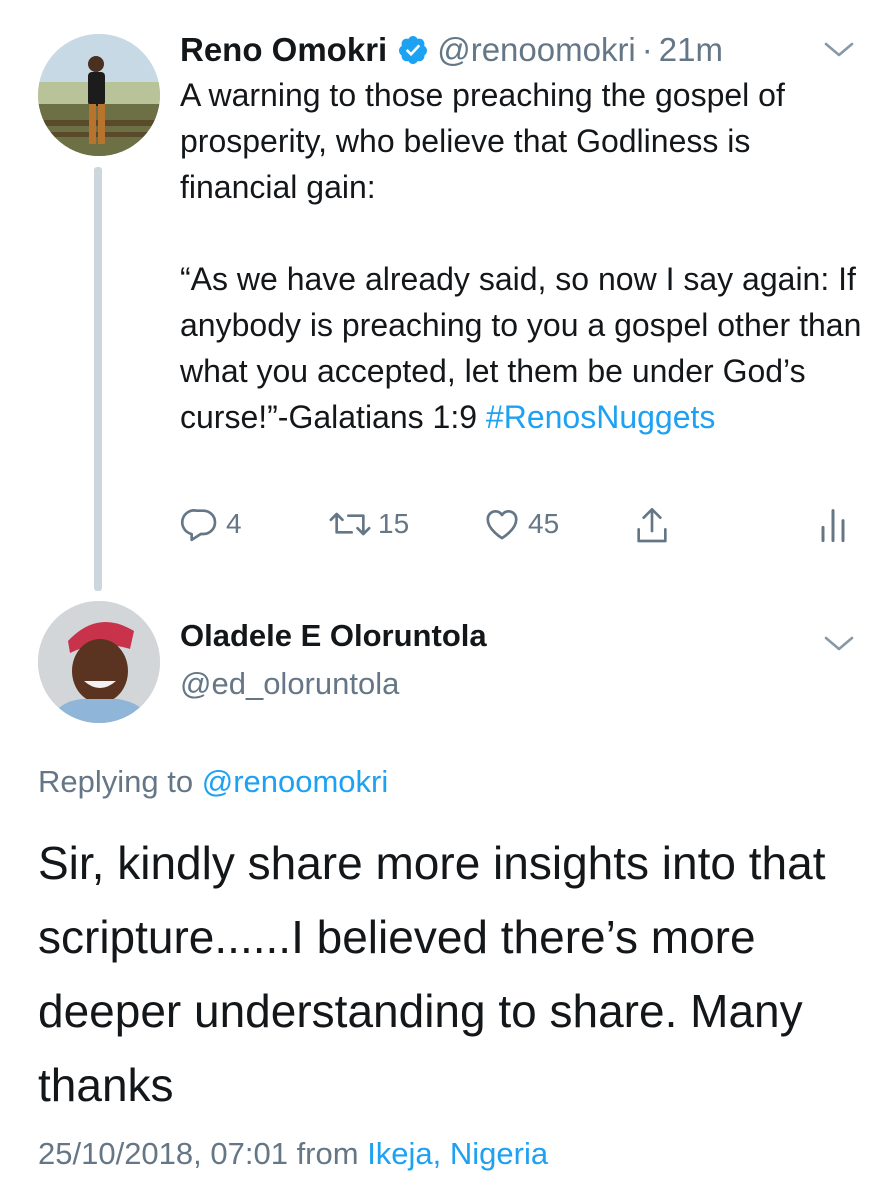 This screenshot has width=888, height=1200. Describe the element at coordinates (502, 525) in the screenshot. I see `like-icon` at that location.